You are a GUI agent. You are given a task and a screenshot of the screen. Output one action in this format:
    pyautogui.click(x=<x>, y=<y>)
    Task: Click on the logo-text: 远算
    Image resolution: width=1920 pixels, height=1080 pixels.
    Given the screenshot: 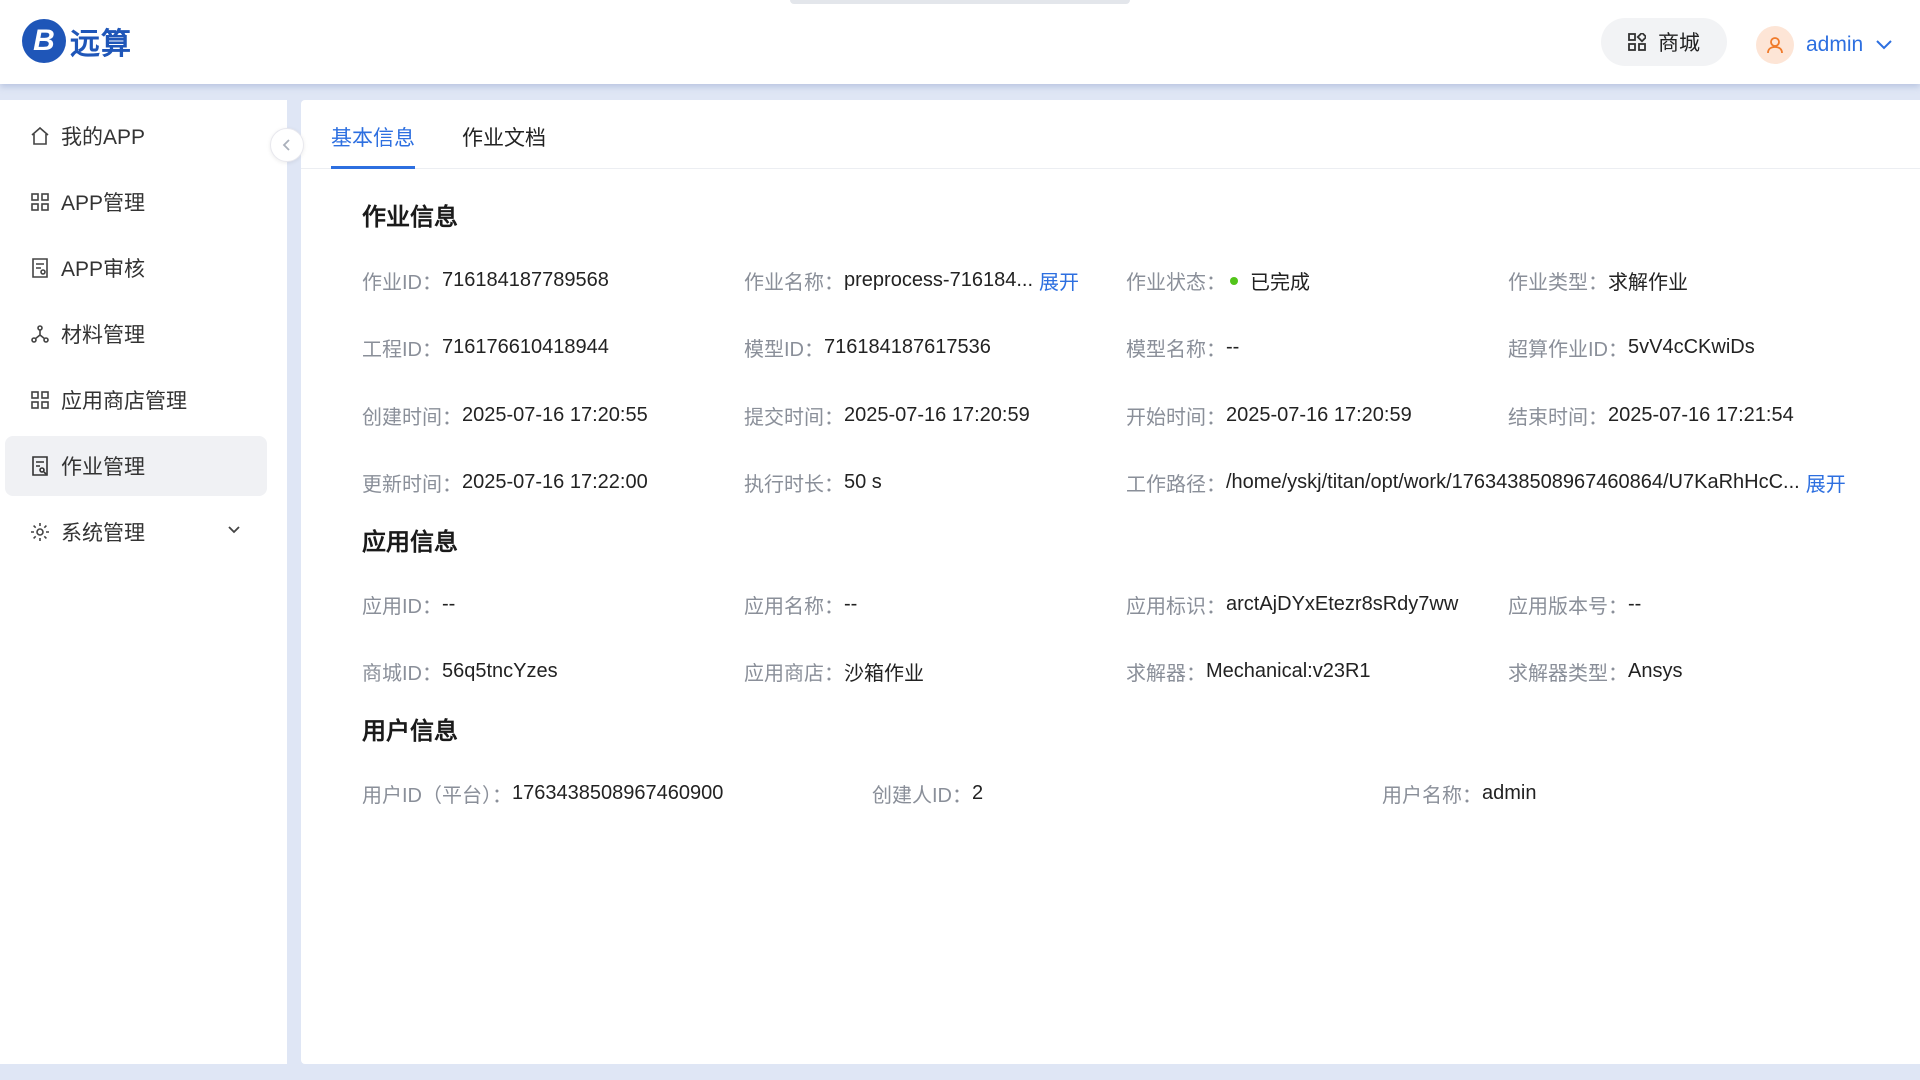 What is the action you would take?
    pyautogui.click(x=101, y=44)
    